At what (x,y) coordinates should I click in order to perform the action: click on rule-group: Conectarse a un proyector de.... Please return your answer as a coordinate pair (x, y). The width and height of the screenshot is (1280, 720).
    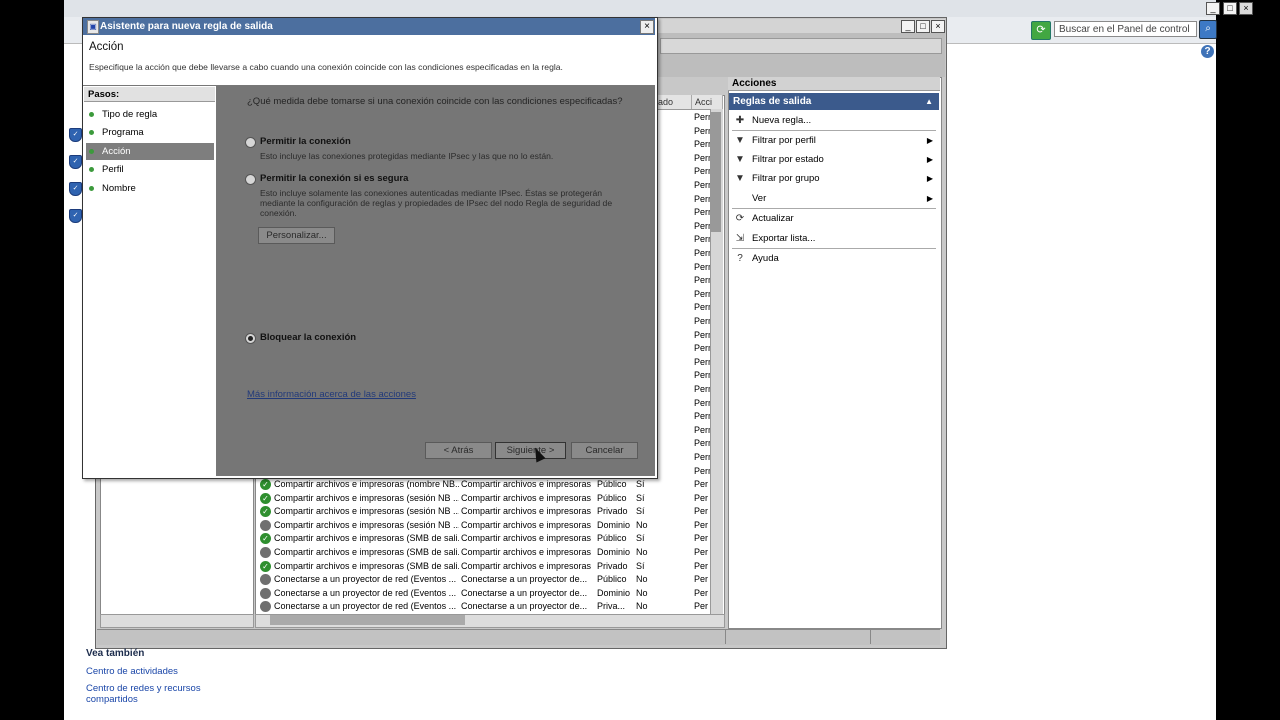
    Looking at the image, I should click on (524, 606).